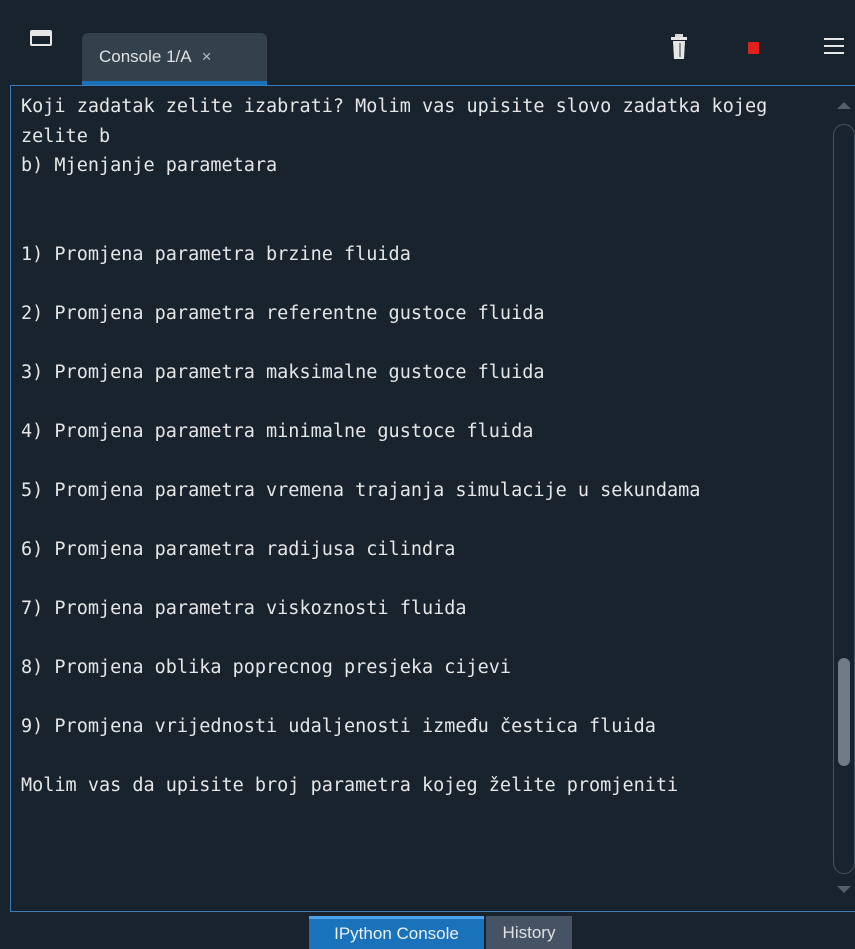 This screenshot has width=855, height=949. Describe the element at coordinates (529, 932) in the screenshot. I see `tab-history: History` at that location.